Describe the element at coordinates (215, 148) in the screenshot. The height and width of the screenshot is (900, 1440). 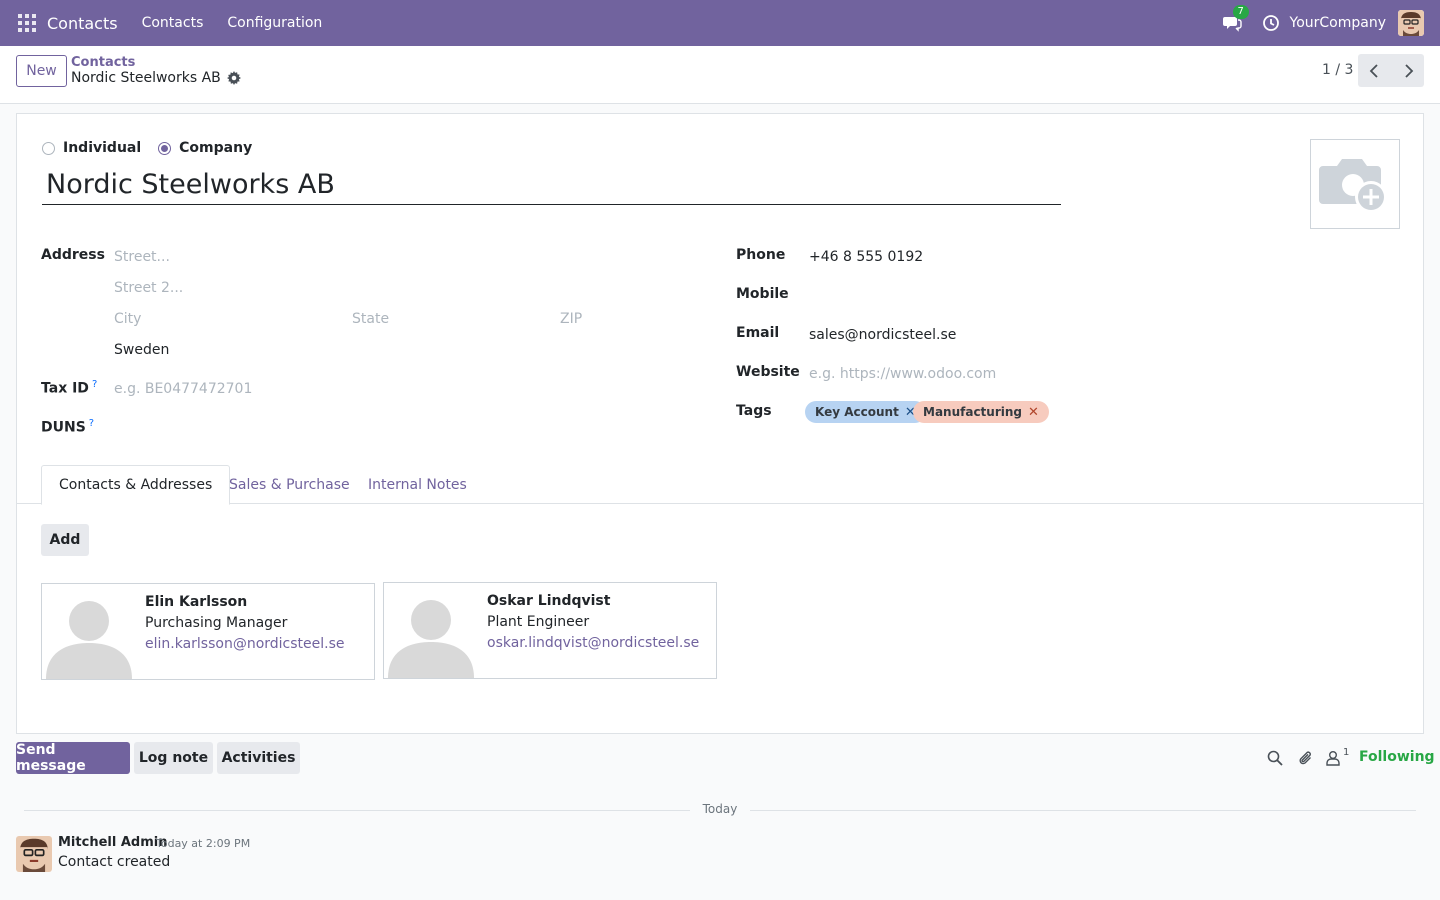
I see `radio-company-label: Company` at that location.